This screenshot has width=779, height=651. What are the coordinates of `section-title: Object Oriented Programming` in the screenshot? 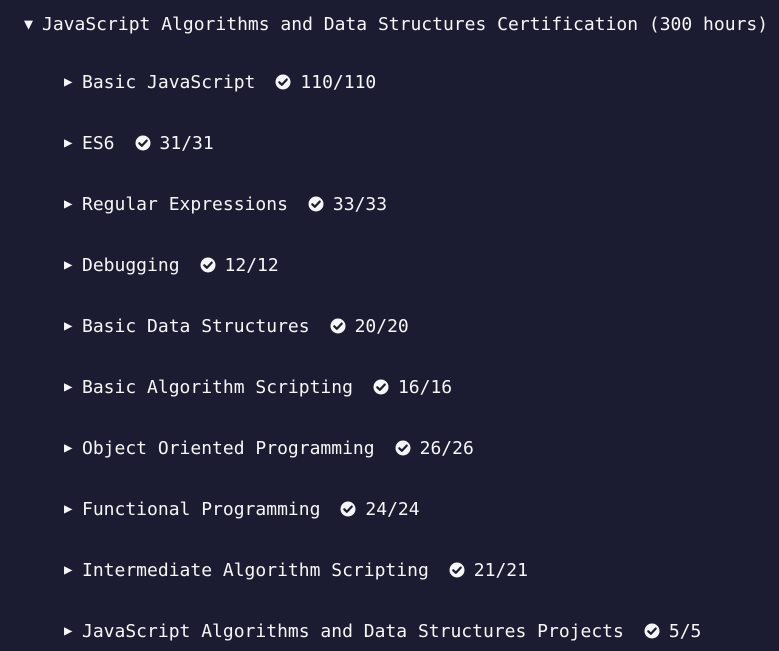 It's located at (228, 448).